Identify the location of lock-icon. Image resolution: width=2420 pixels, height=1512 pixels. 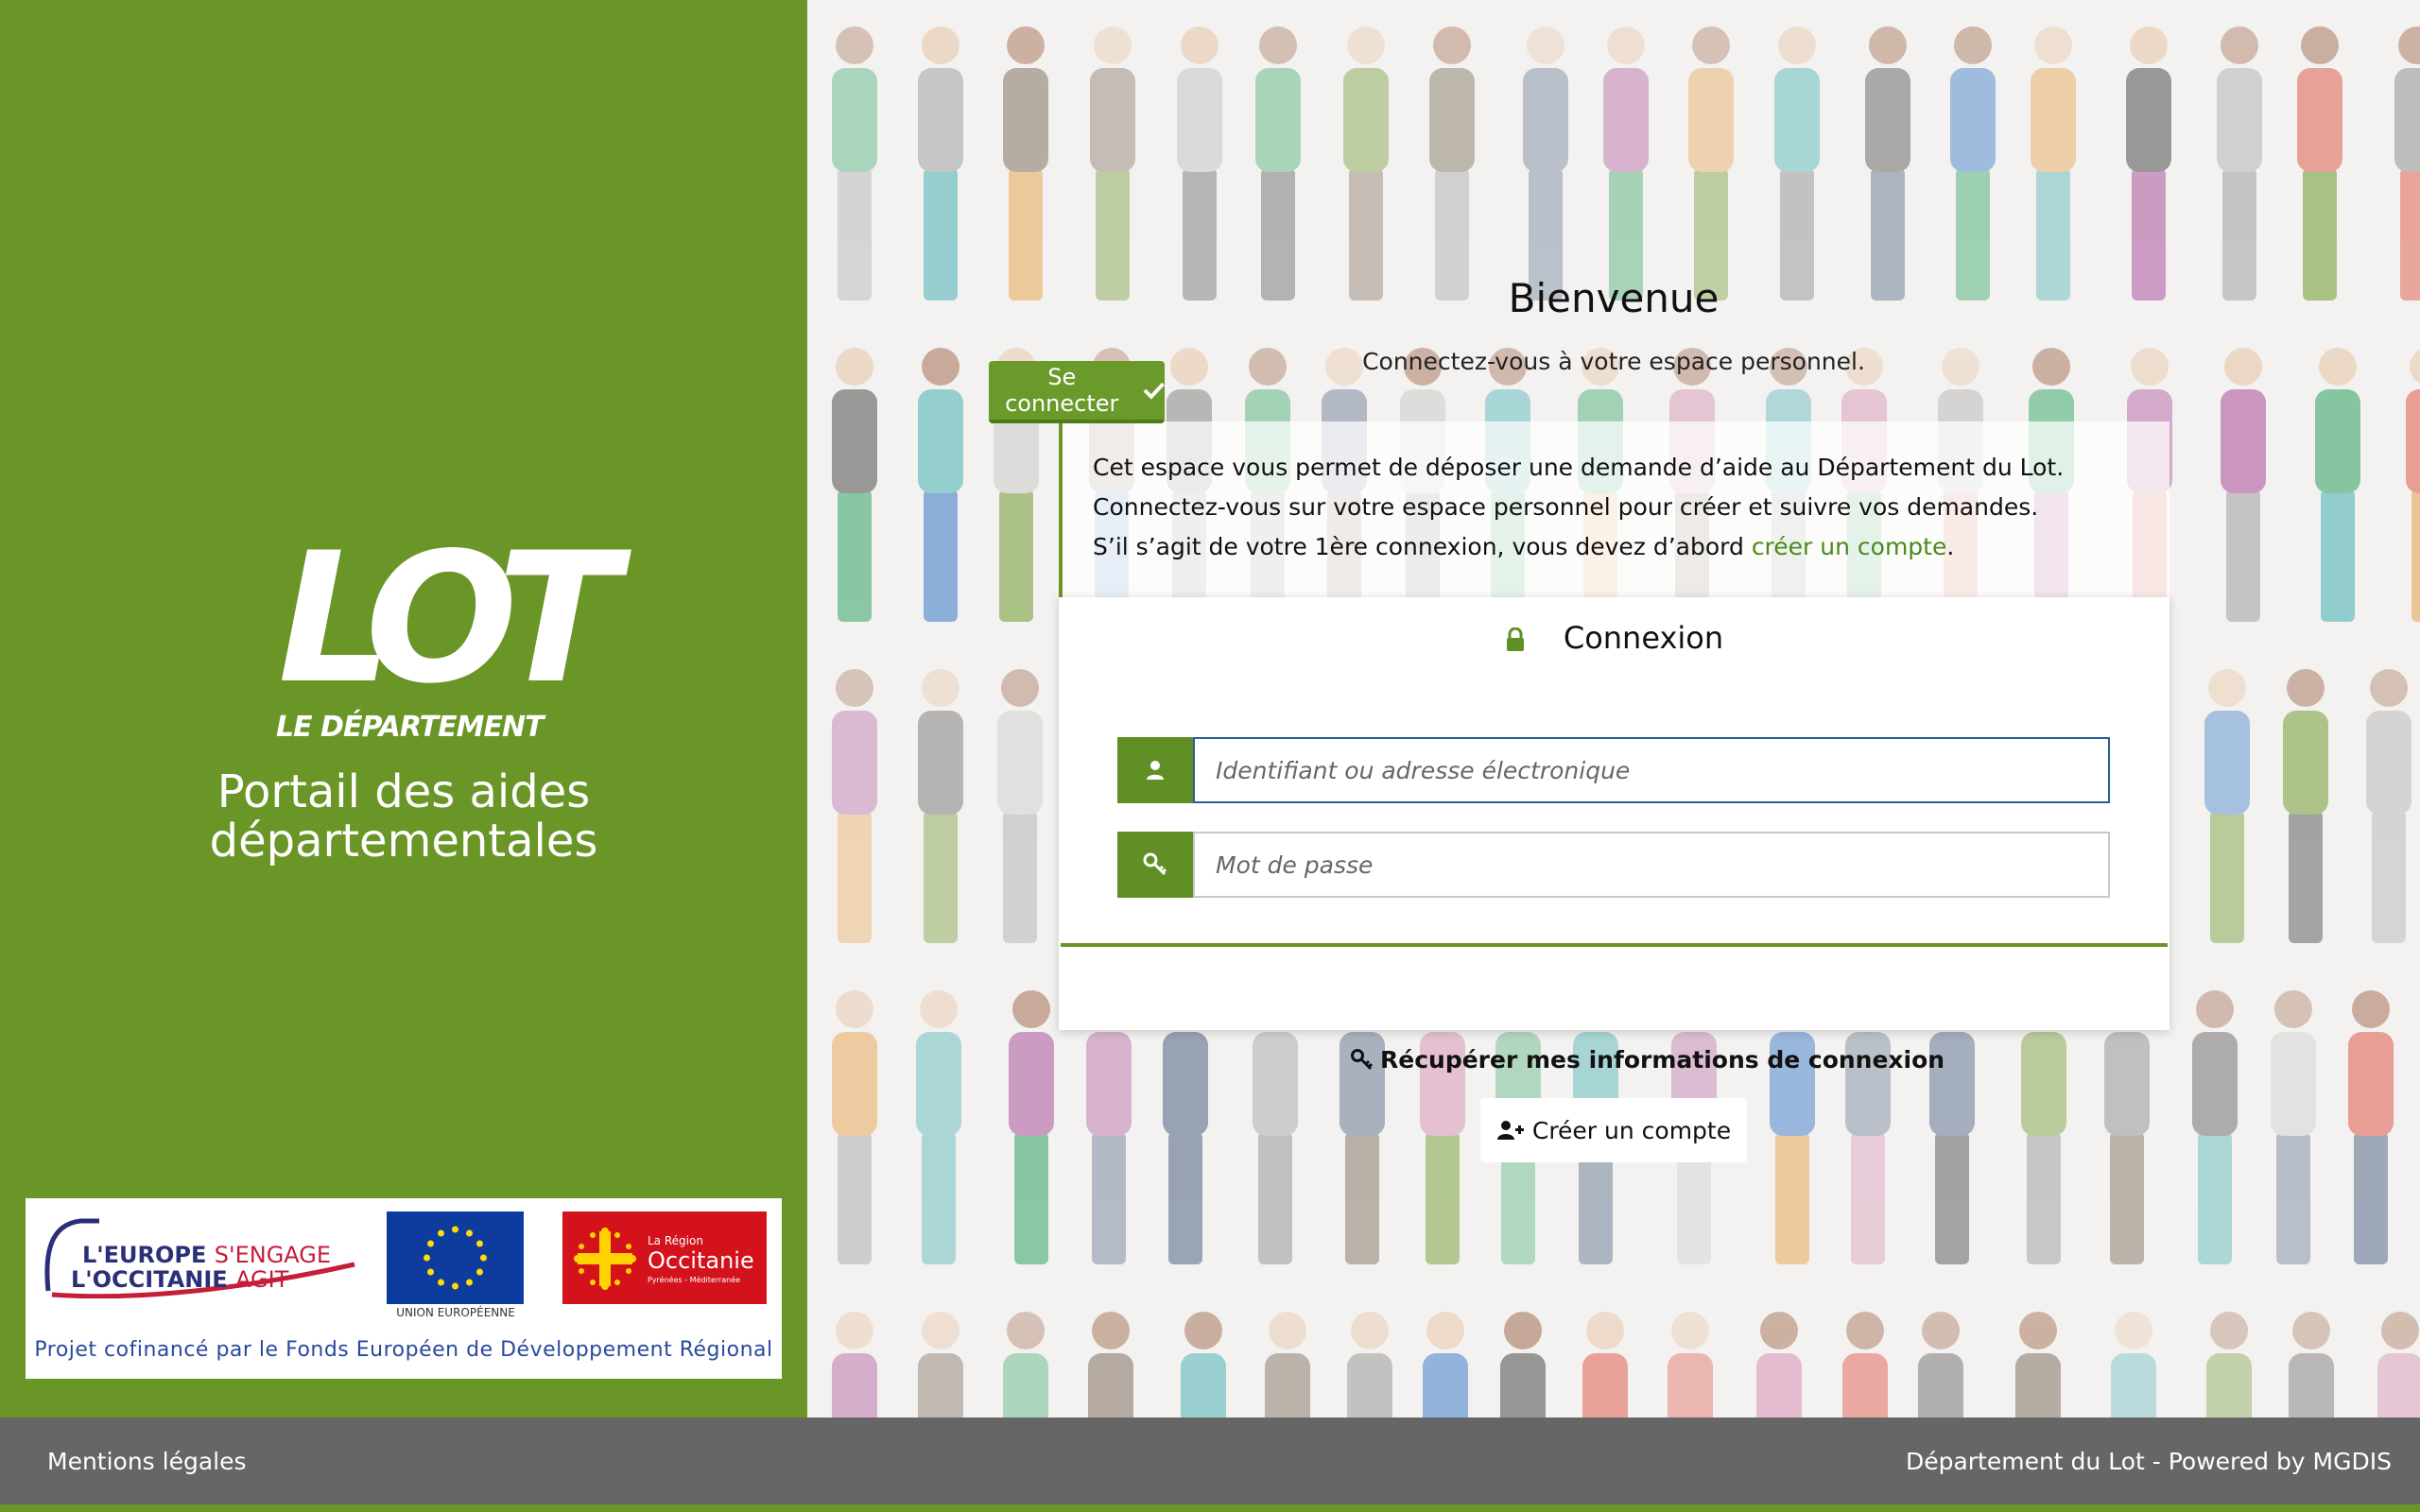
(1515, 639).